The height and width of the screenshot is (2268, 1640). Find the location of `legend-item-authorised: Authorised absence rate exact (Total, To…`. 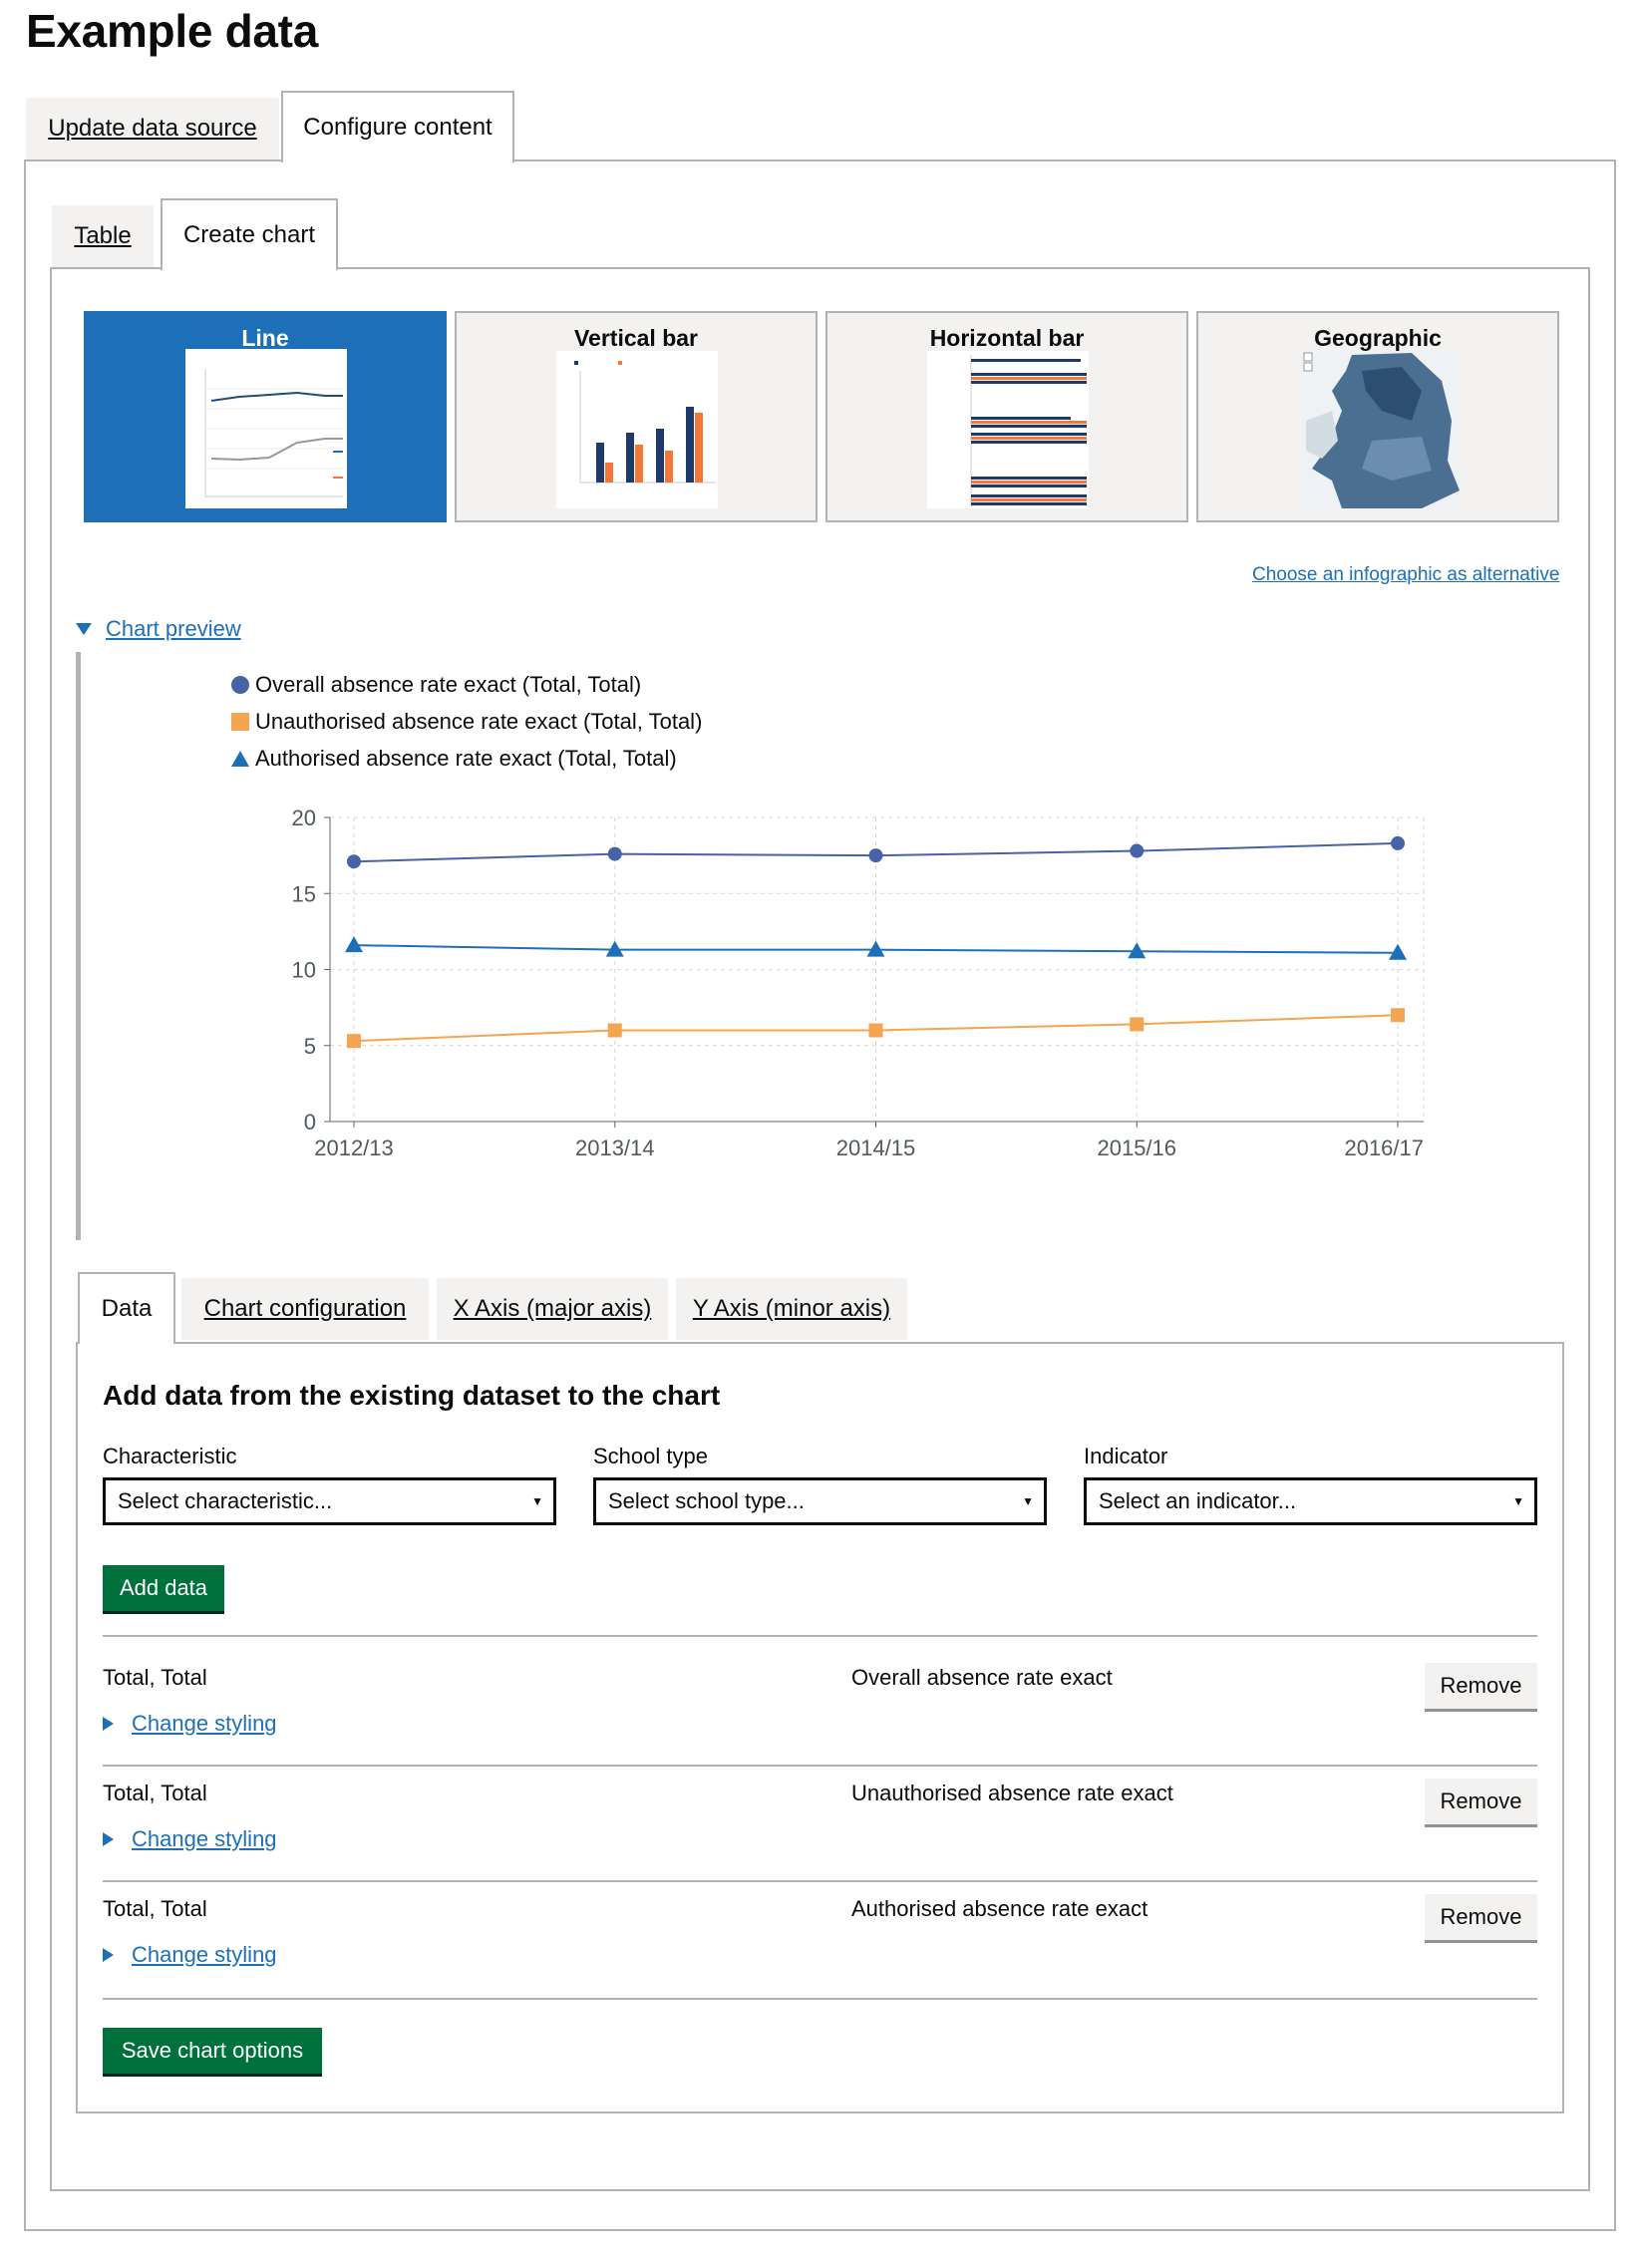

legend-item-authorised: Authorised absence rate exact (Total, To… is located at coordinates (454, 759).